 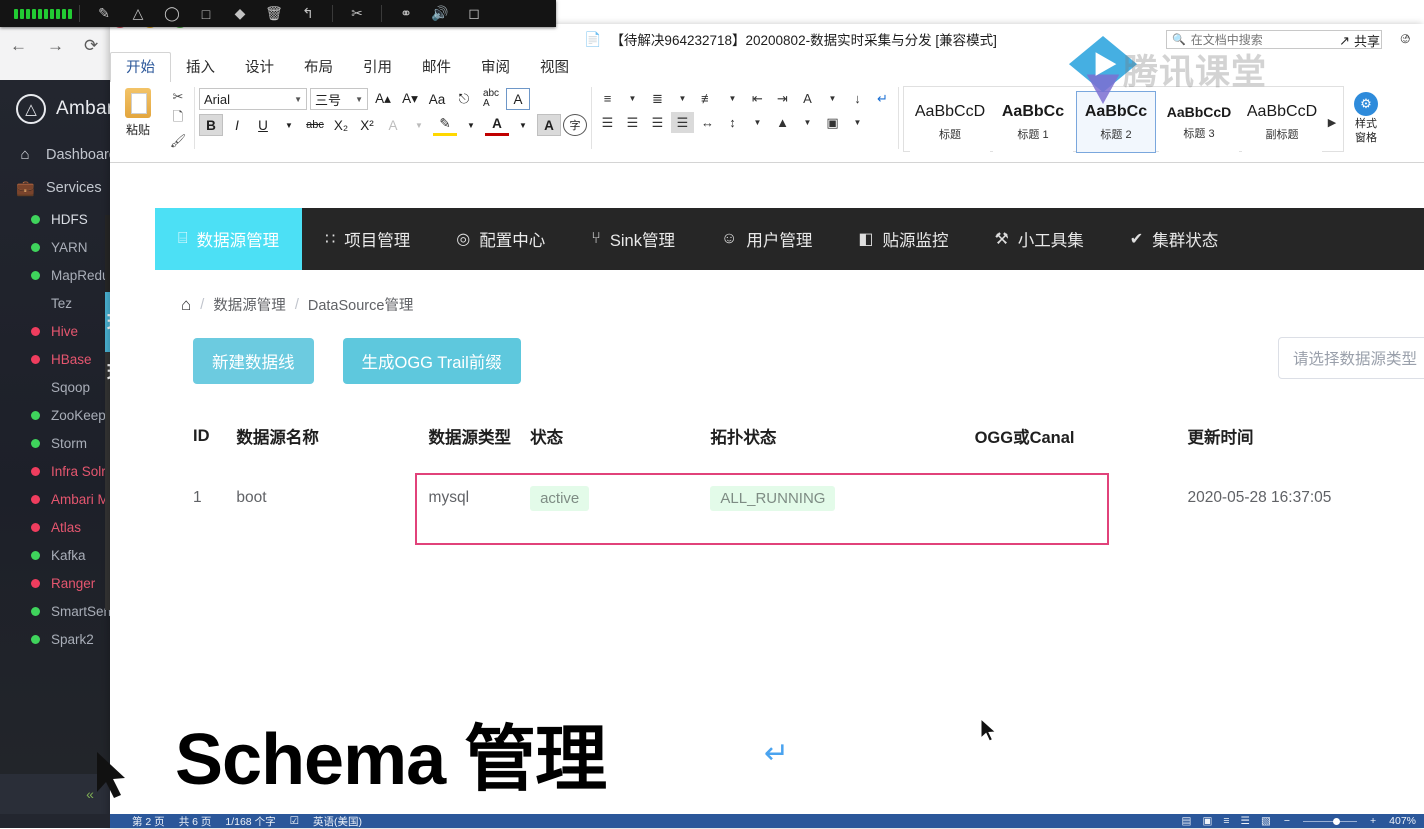 I want to click on nav-item-3: ⑂ Sink管理, so click(x=633, y=239).